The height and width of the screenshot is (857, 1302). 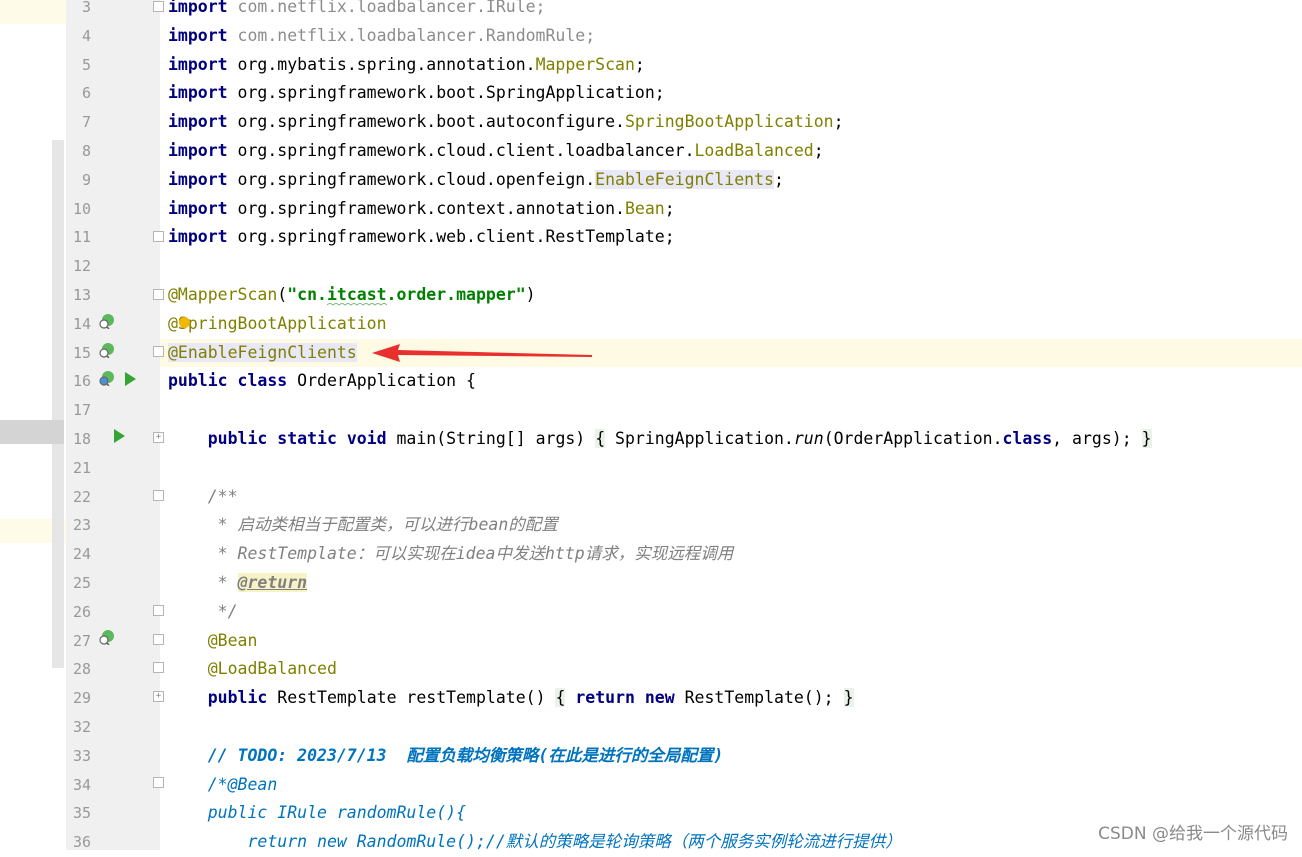 What do you see at coordinates (491, 438) in the screenshot?
I see `code-token: main(String[] args)` at bounding box center [491, 438].